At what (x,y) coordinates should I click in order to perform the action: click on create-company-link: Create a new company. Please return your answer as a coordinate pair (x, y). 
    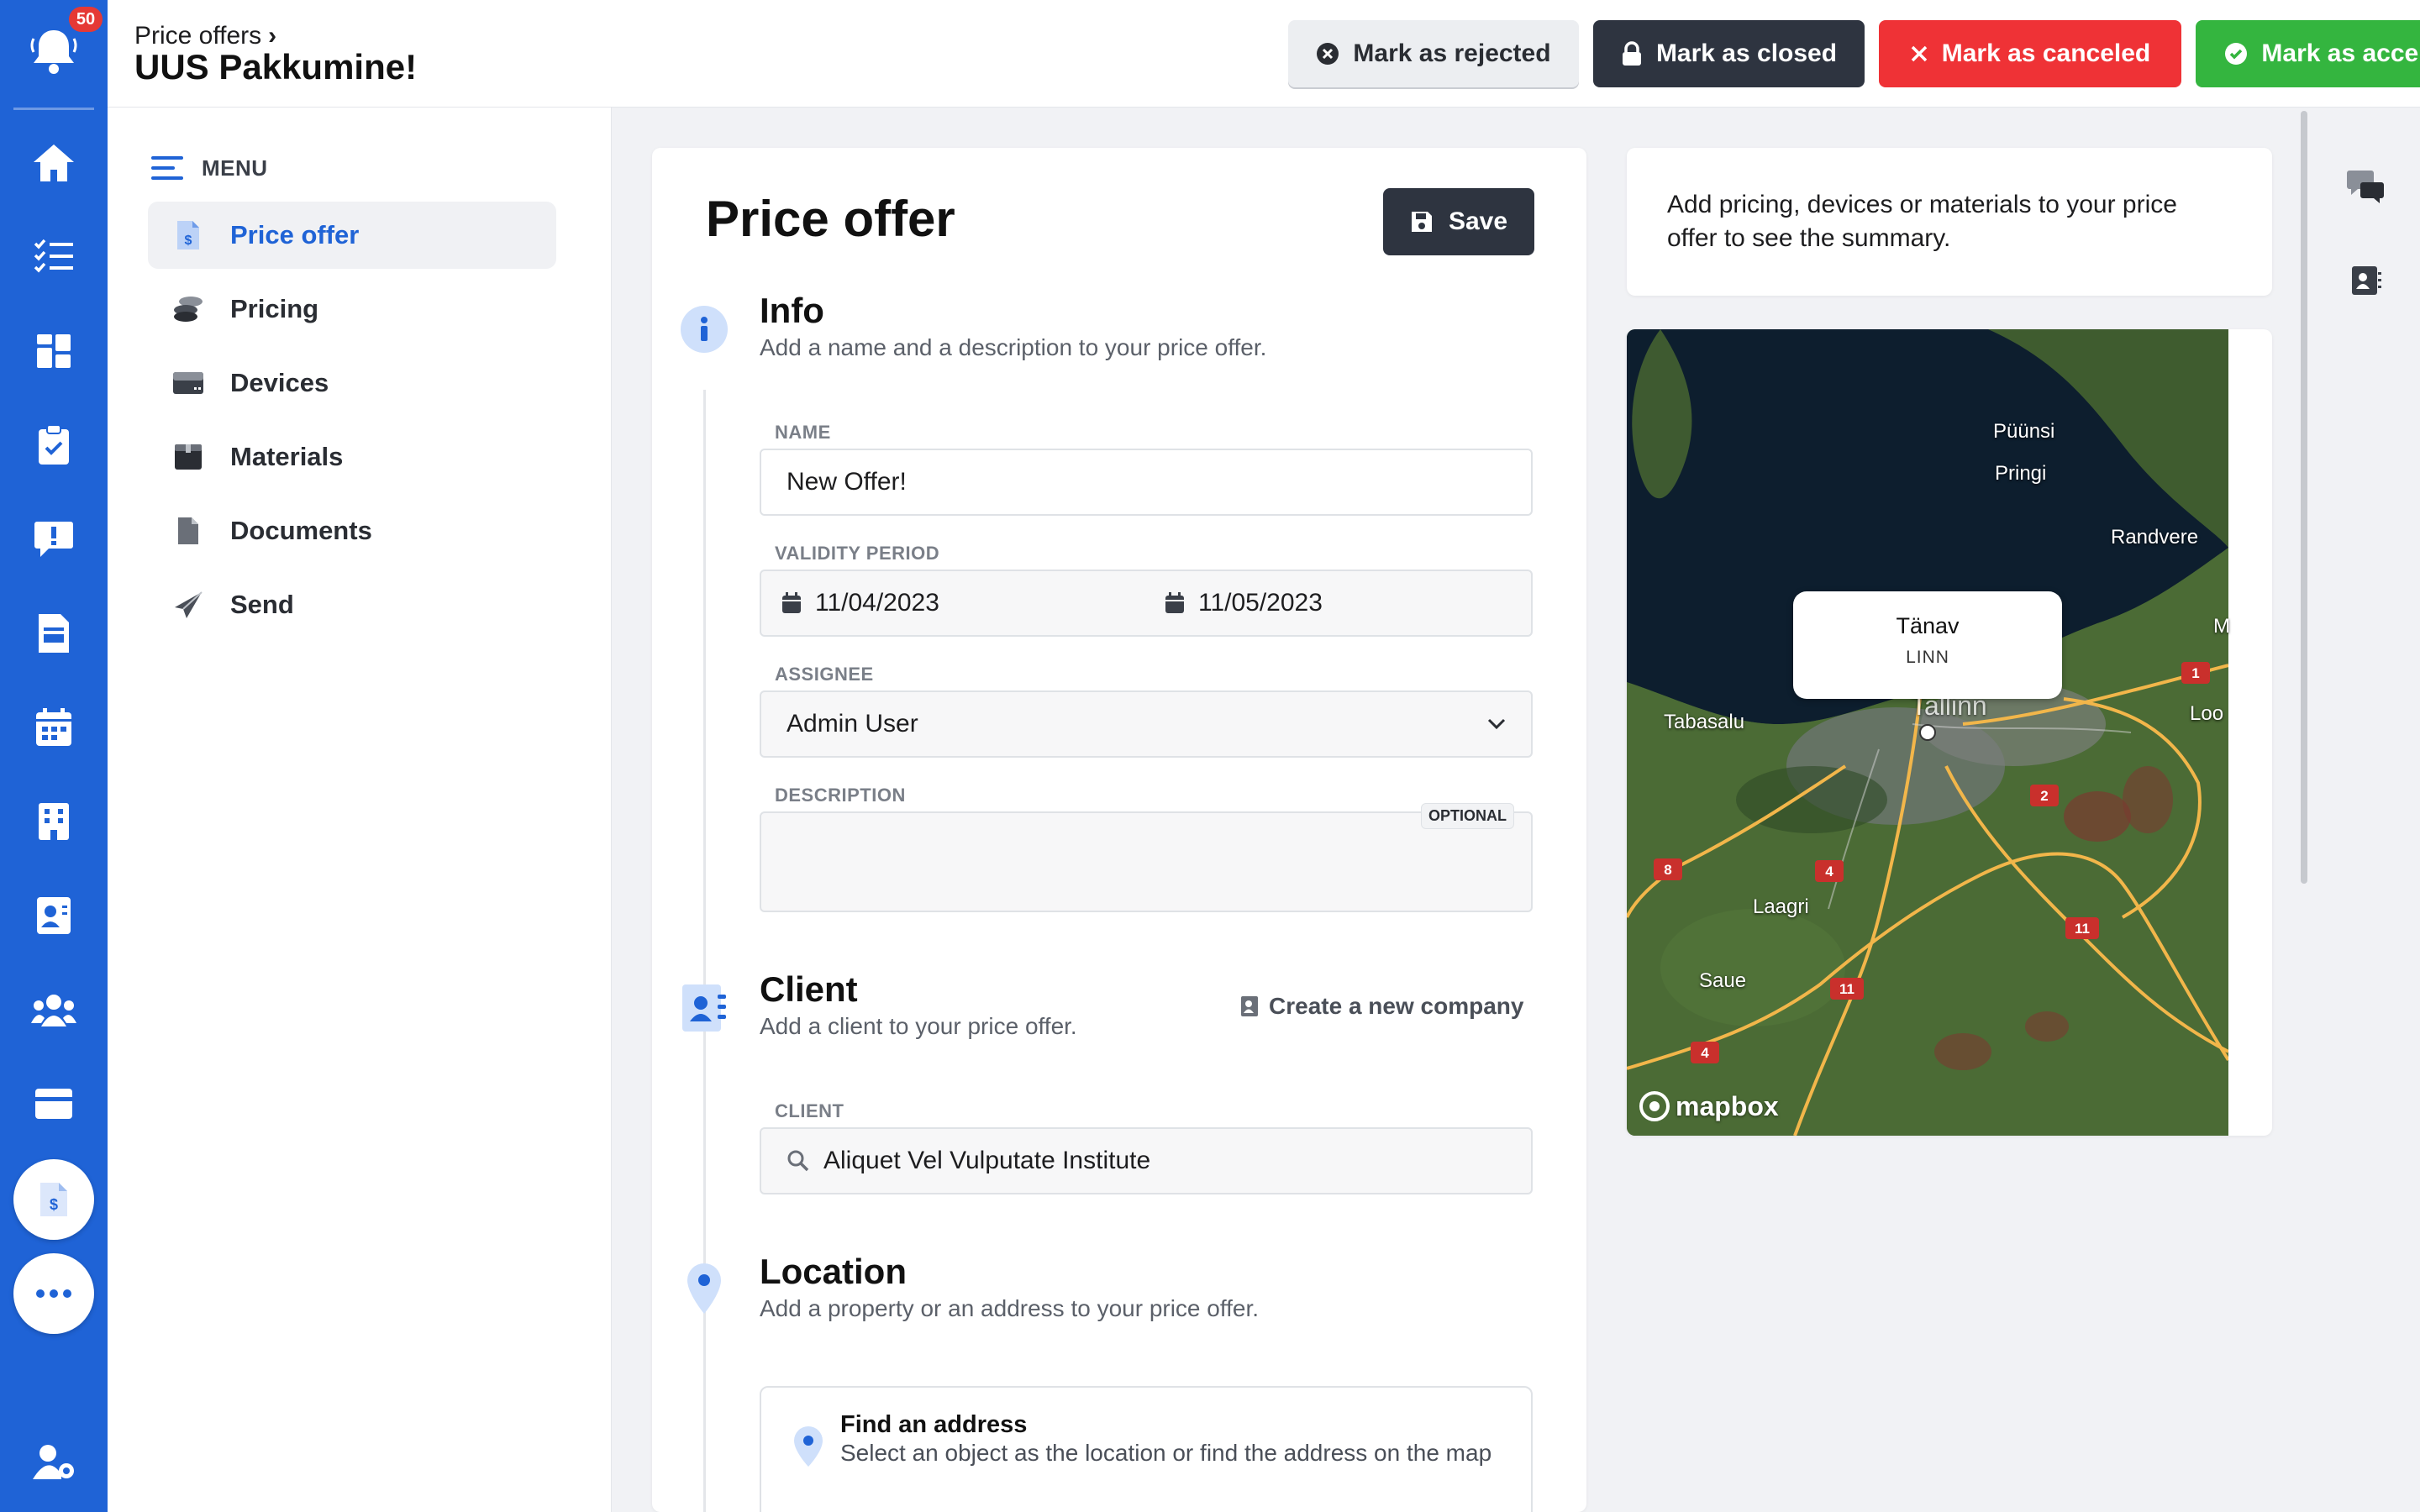
    Looking at the image, I should click on (1381, 1006).